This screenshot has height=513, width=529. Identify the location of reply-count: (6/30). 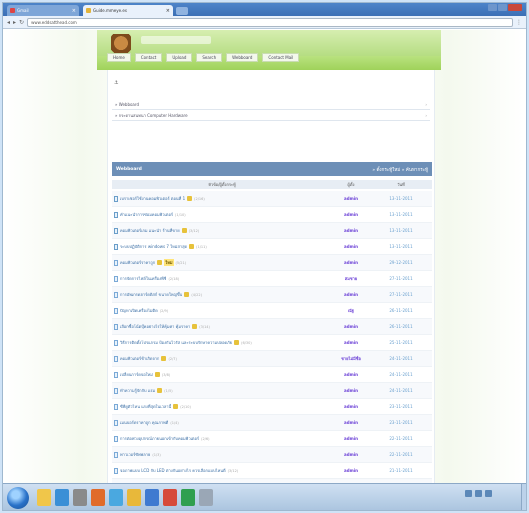
(246, 342).